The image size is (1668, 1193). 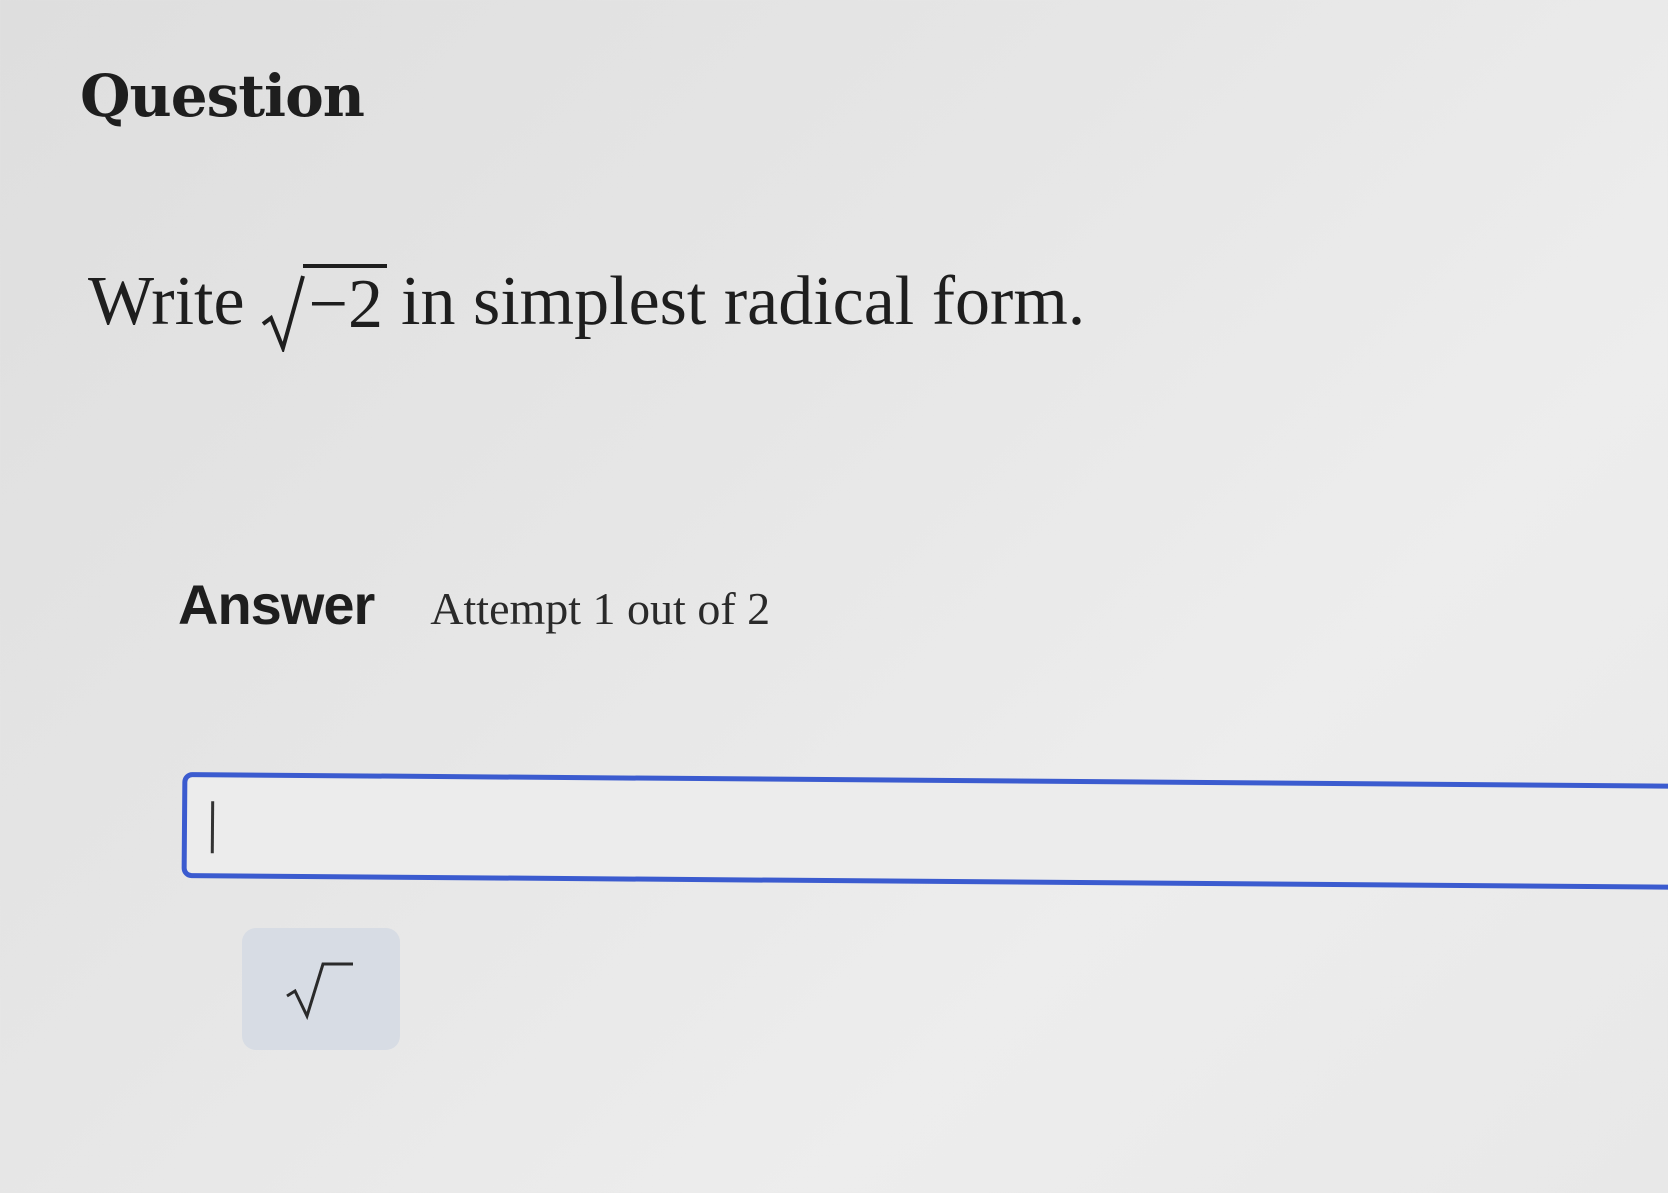 I want to click on prompt-suffix: in simplest radical form., so click(x=743, y=301).